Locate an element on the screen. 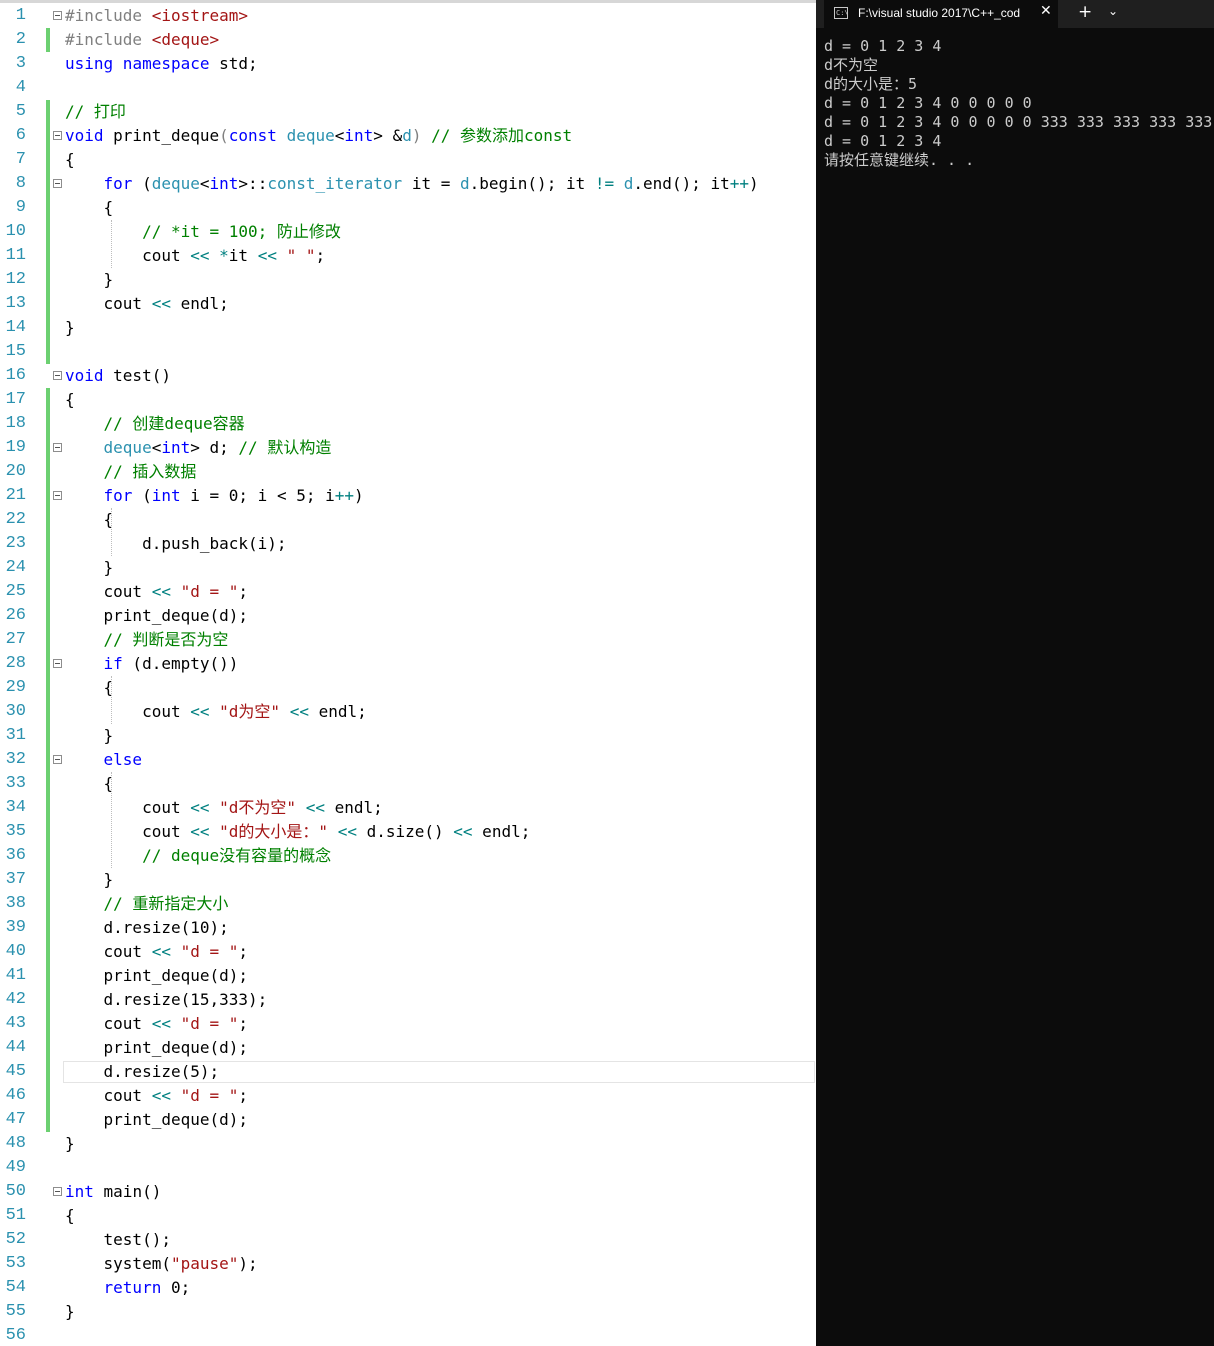  code-line: 15 is located at coordinates (408, 352).